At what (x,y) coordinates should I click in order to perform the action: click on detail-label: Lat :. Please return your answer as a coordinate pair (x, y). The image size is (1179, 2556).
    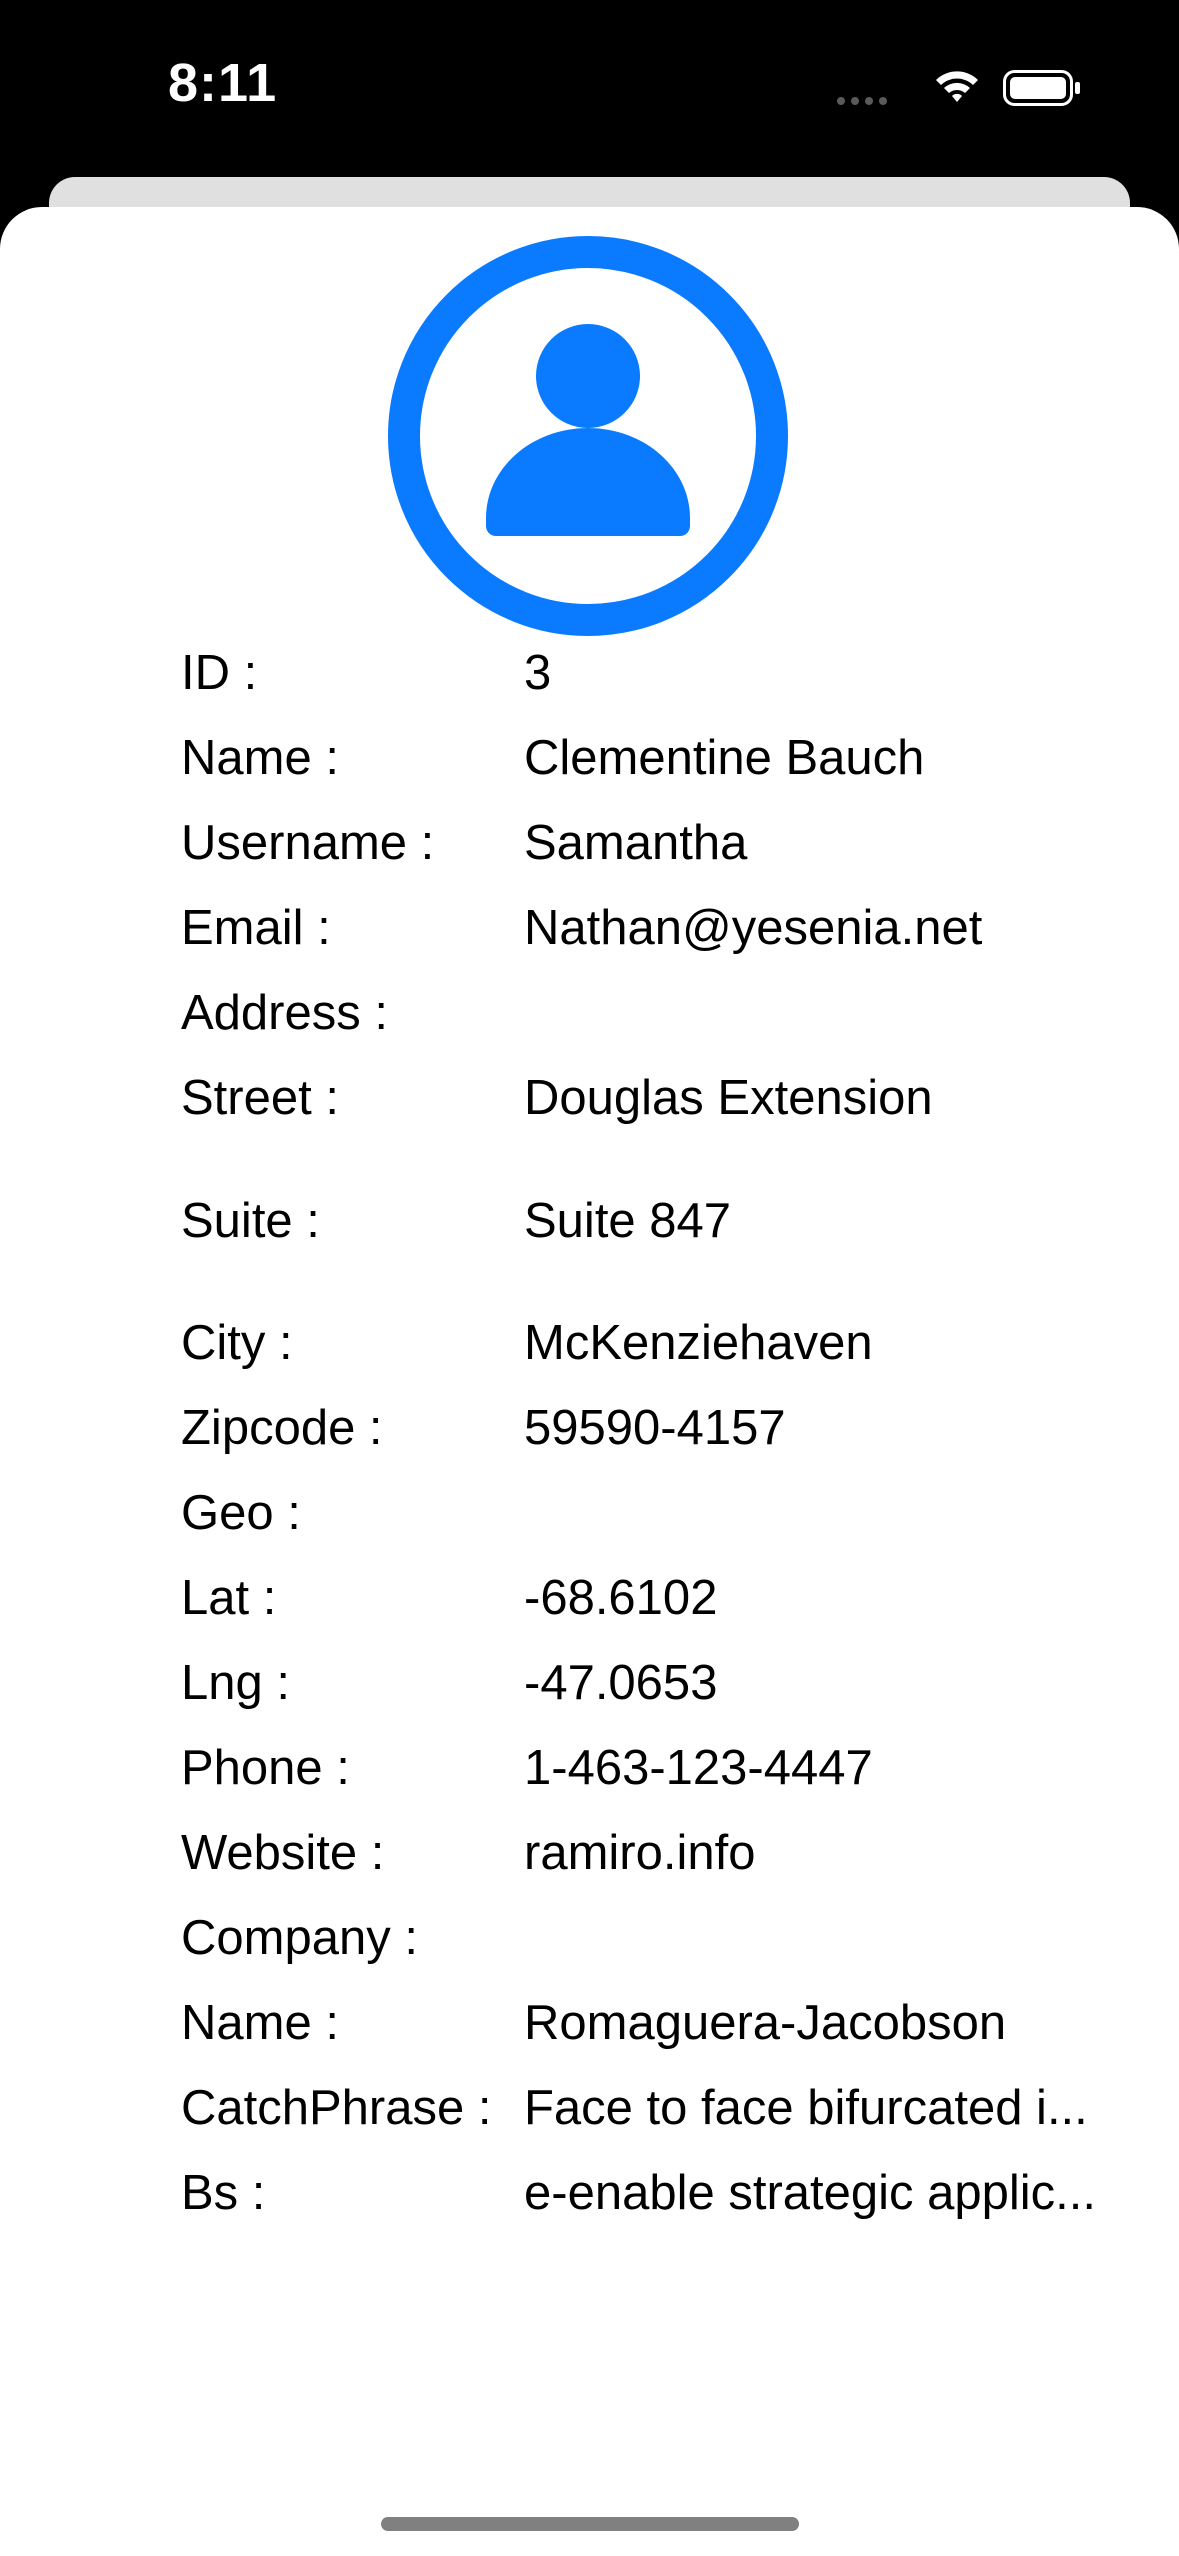
    Looking at the image, I should click on (229, 1598).